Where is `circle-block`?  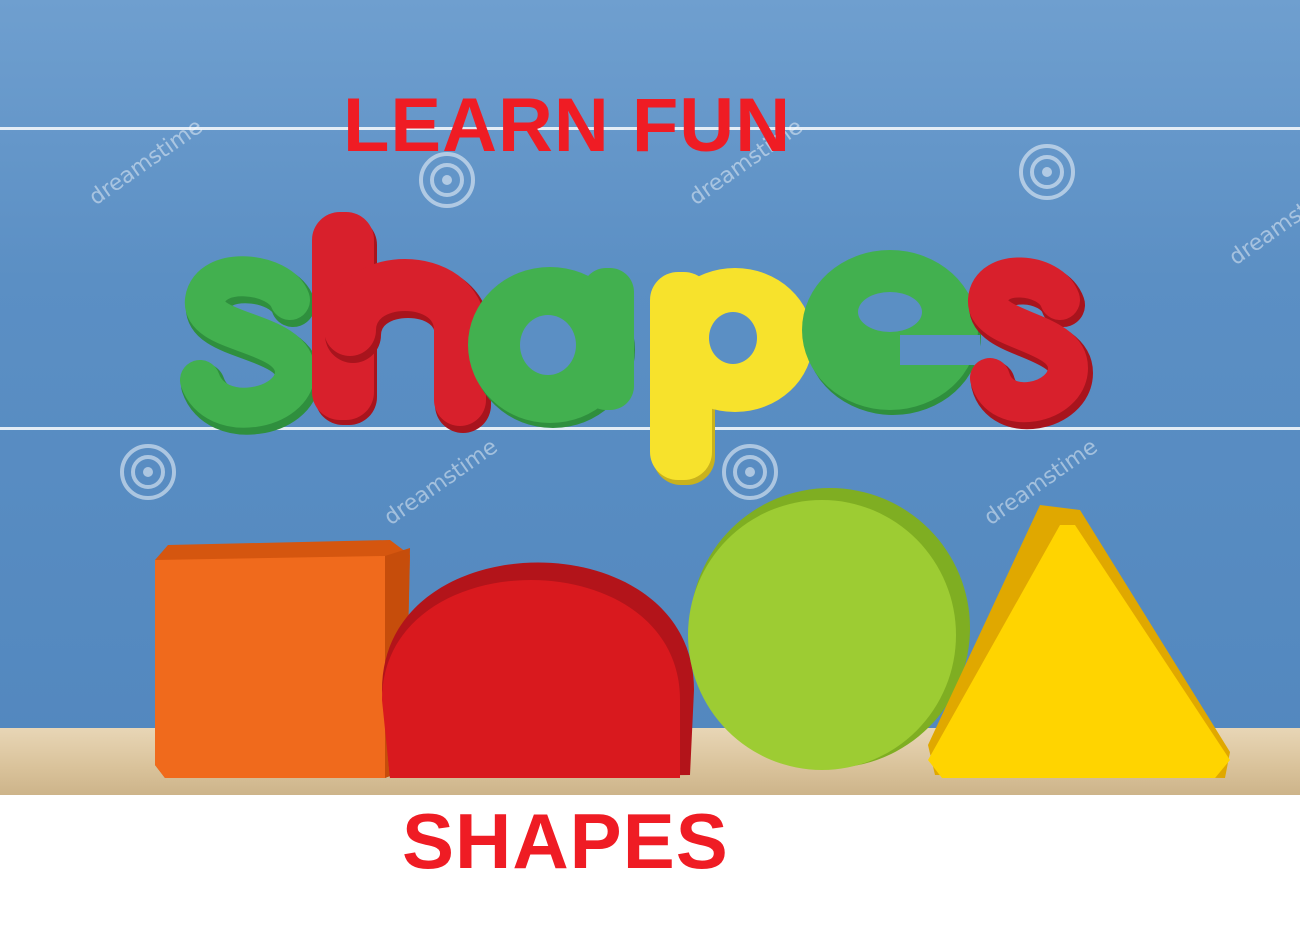 circle-block is located at coordinates (829, 629).